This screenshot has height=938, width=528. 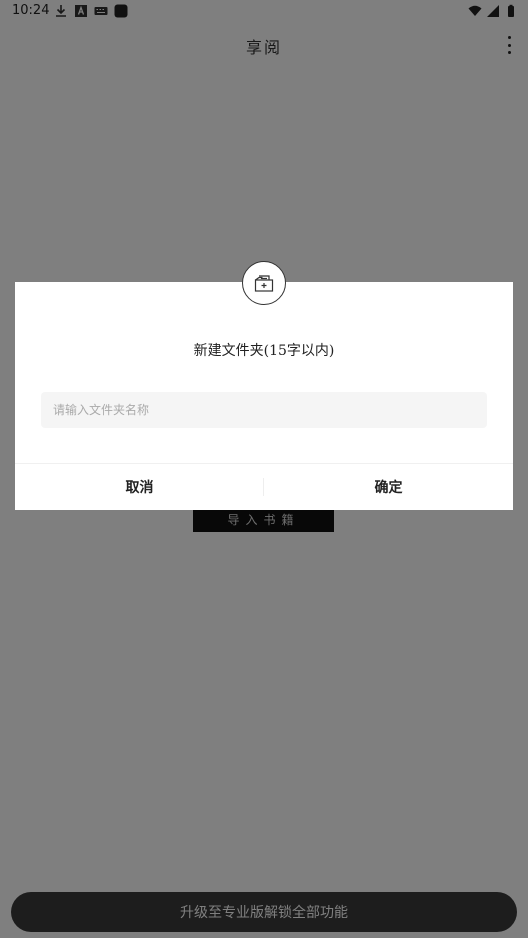 What do you see at coordinates (139, 487) in the screenshot?
I see `cancel-button: 取消` at bounding box center [139, 487].